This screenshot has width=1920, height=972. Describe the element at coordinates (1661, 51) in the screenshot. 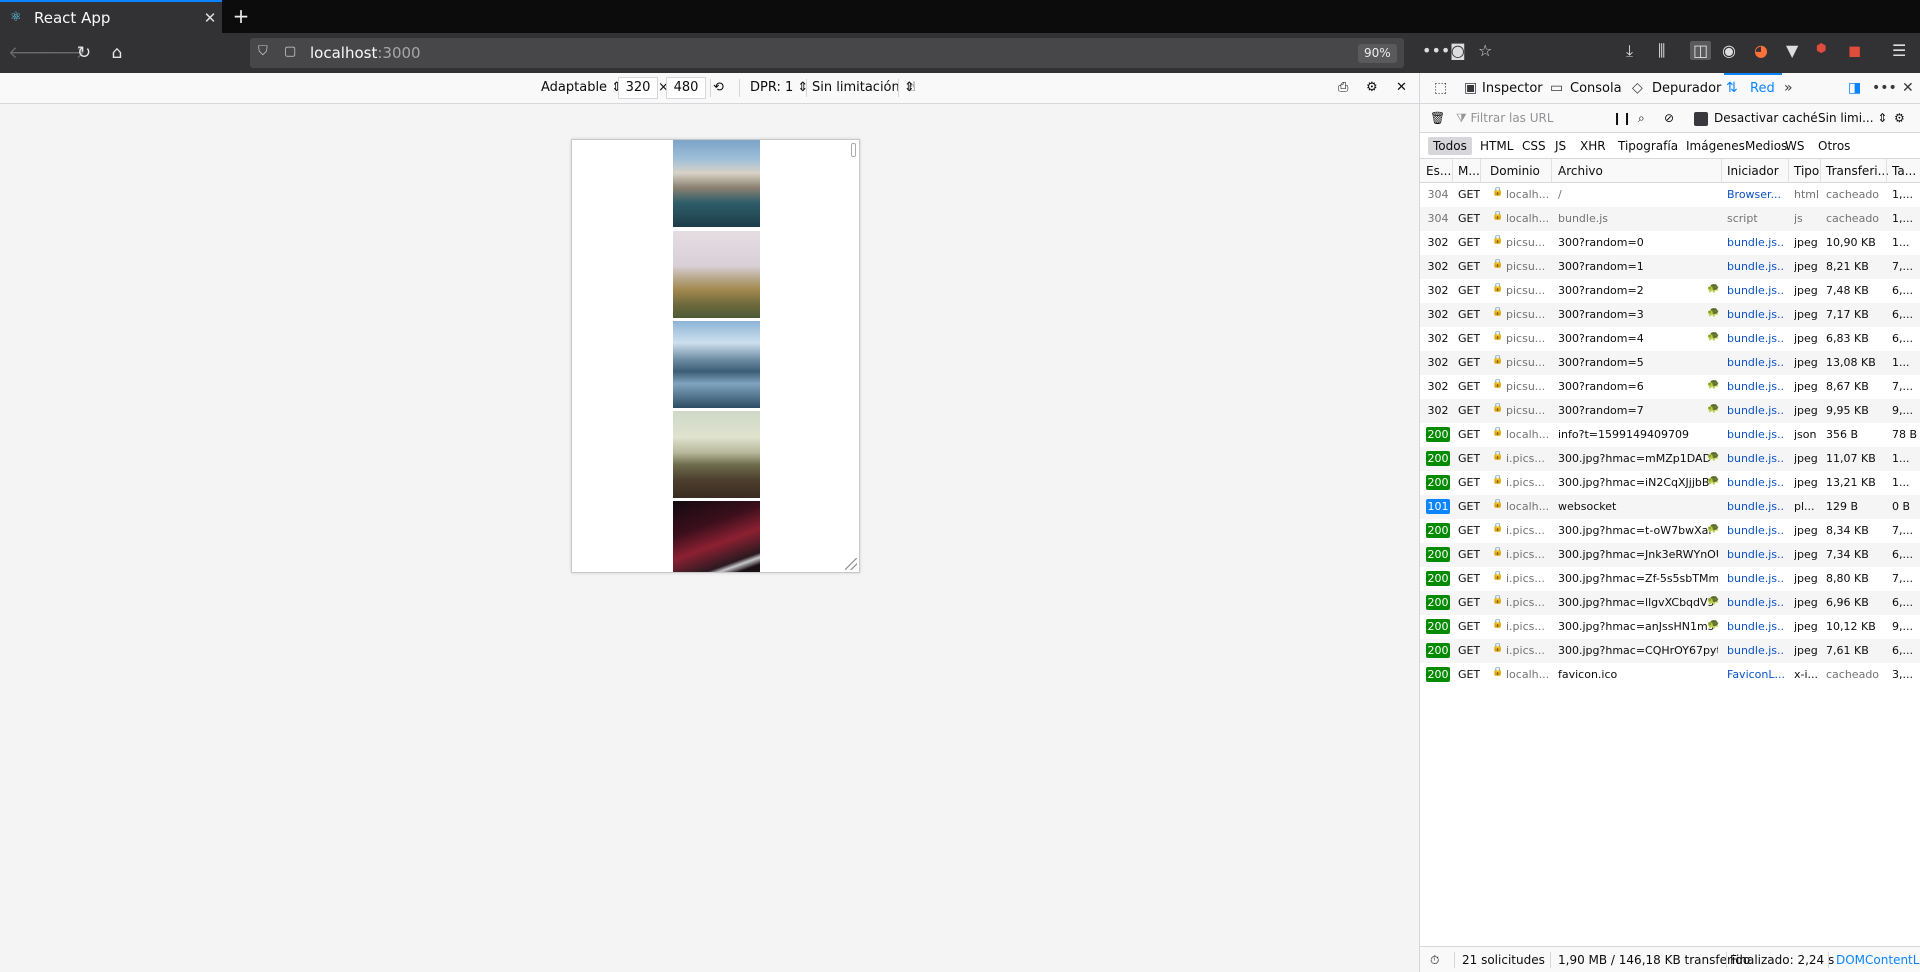

I see `library-icon: ⫼` at that location.